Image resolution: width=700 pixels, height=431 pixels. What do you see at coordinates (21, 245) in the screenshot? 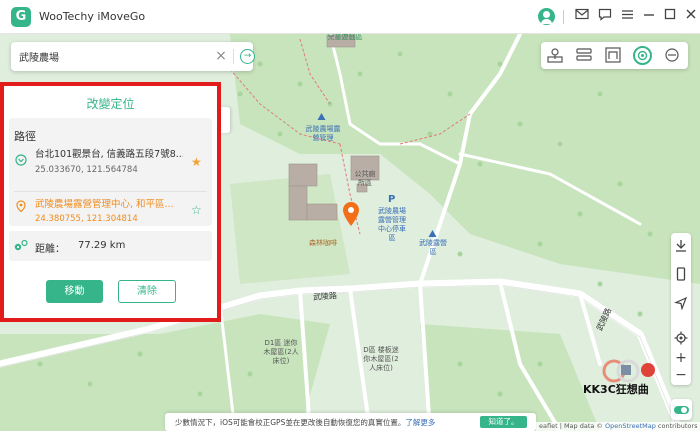
I see `distance-icon` at bounding box center [21, 245].